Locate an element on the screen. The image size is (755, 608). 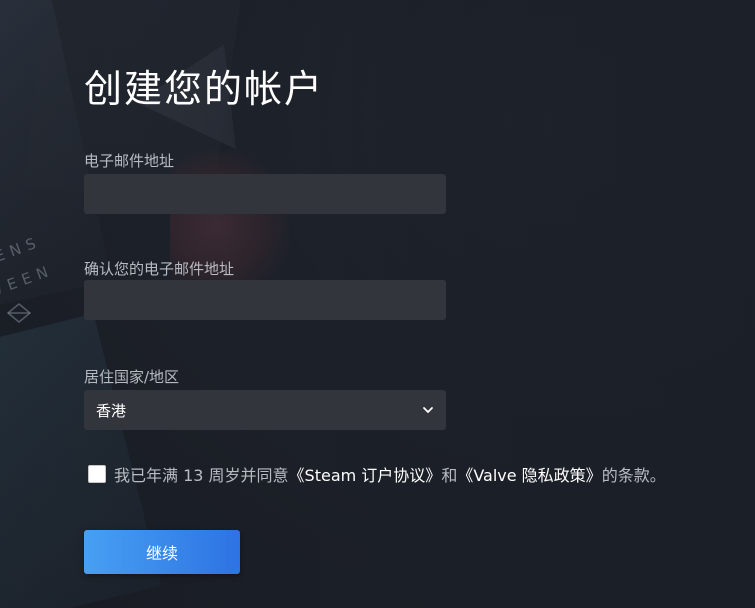
country-select: 香港 is located at coordinates (265, 410).